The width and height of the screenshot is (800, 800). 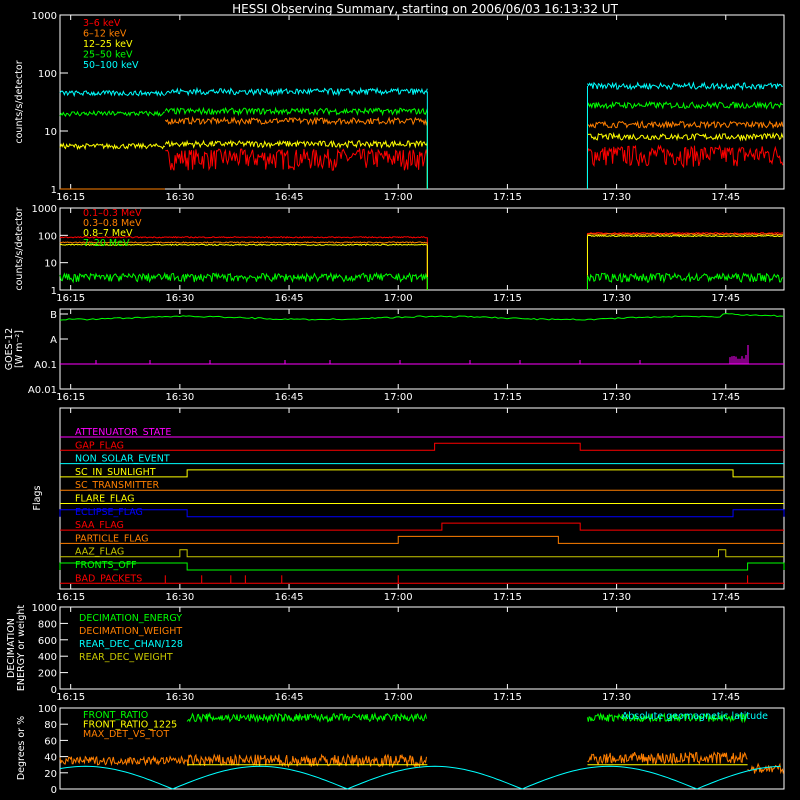 I want to click on legend-entry: MAX_DET_VS_TOT, so click(x=126, y=734).